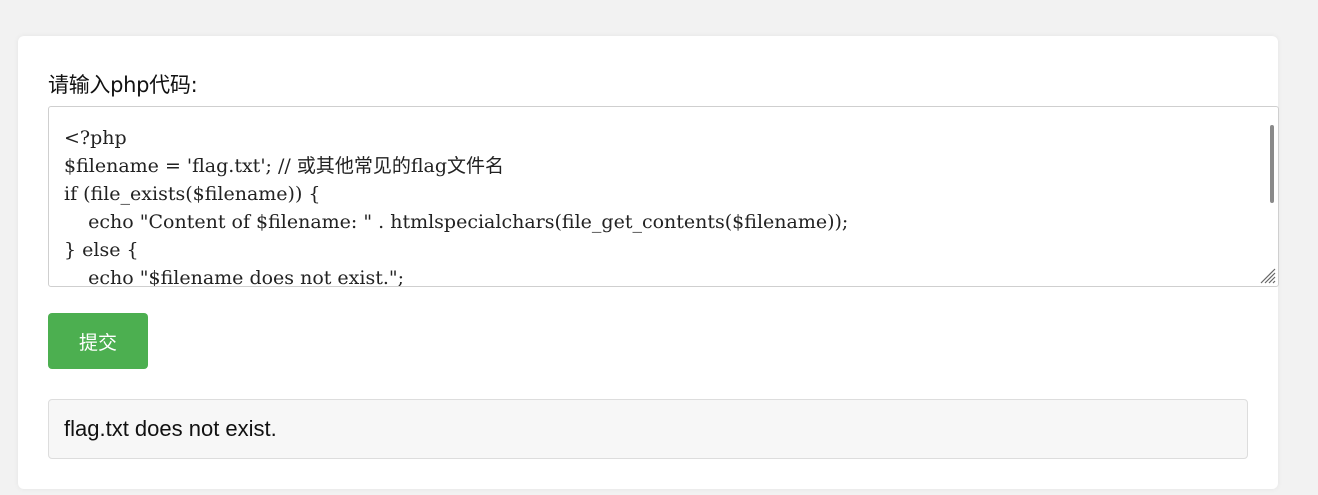  What do you see at coordinates (648, 429) in the screenshot?
I see `result-output: flag.txt does not exist.` at bounding box center [648, 429].